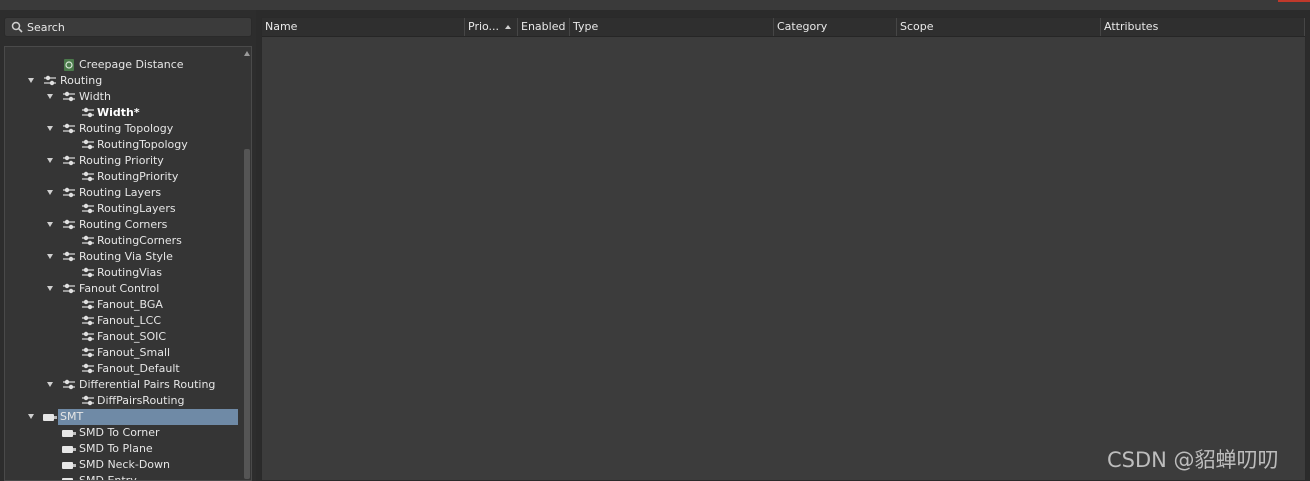 The image size is (1310, 481). I want to click on tree-item-label: SMD Neck-Down, so click(124, 464).